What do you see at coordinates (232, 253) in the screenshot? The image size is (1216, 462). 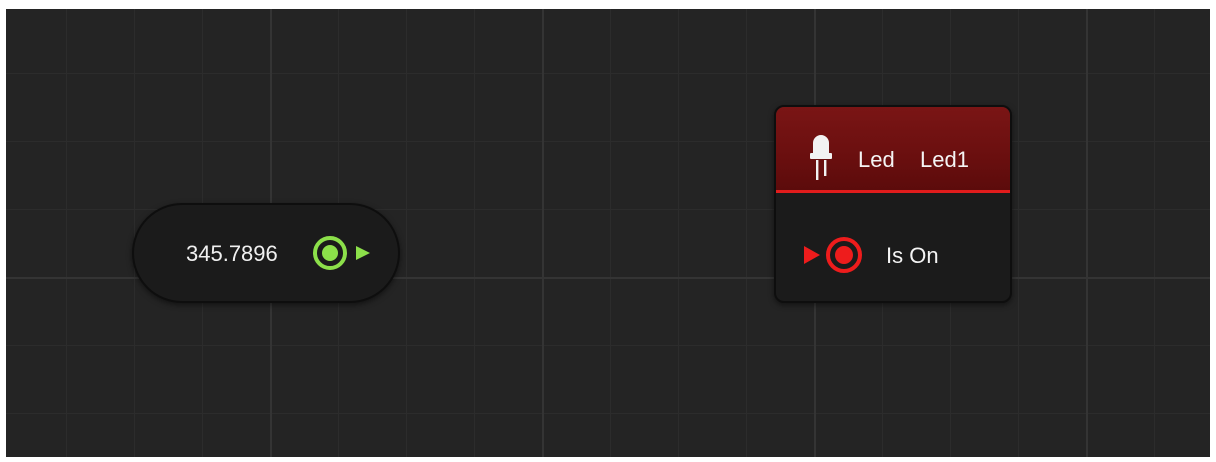 I see `value-node-value: 345.7896` at bounding box center [232, 253].